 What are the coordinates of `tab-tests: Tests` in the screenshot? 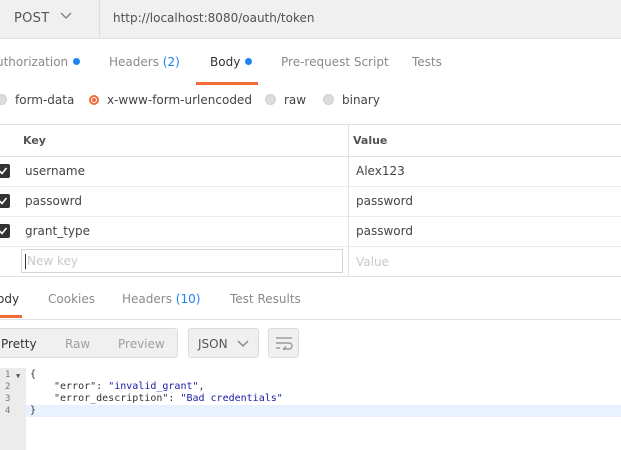 It's located at (427, 62).